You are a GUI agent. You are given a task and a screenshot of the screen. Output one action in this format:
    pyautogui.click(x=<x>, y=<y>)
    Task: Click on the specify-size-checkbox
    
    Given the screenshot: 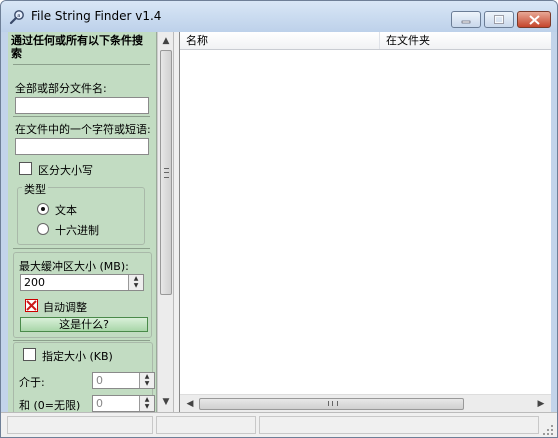 What is the action you would take?
    pyautogui.click(x=29, y=354)
    